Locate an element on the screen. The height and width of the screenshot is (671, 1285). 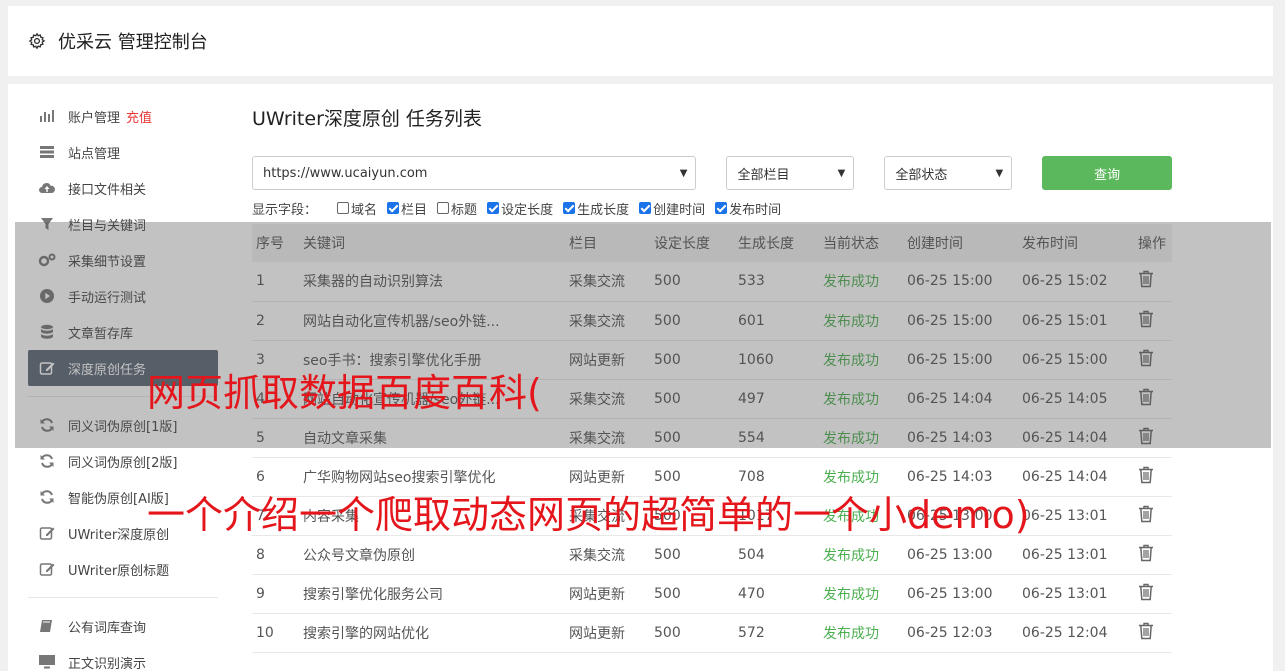
table-cell: 06-25 14:04 is located at coordinates (1076, 477).